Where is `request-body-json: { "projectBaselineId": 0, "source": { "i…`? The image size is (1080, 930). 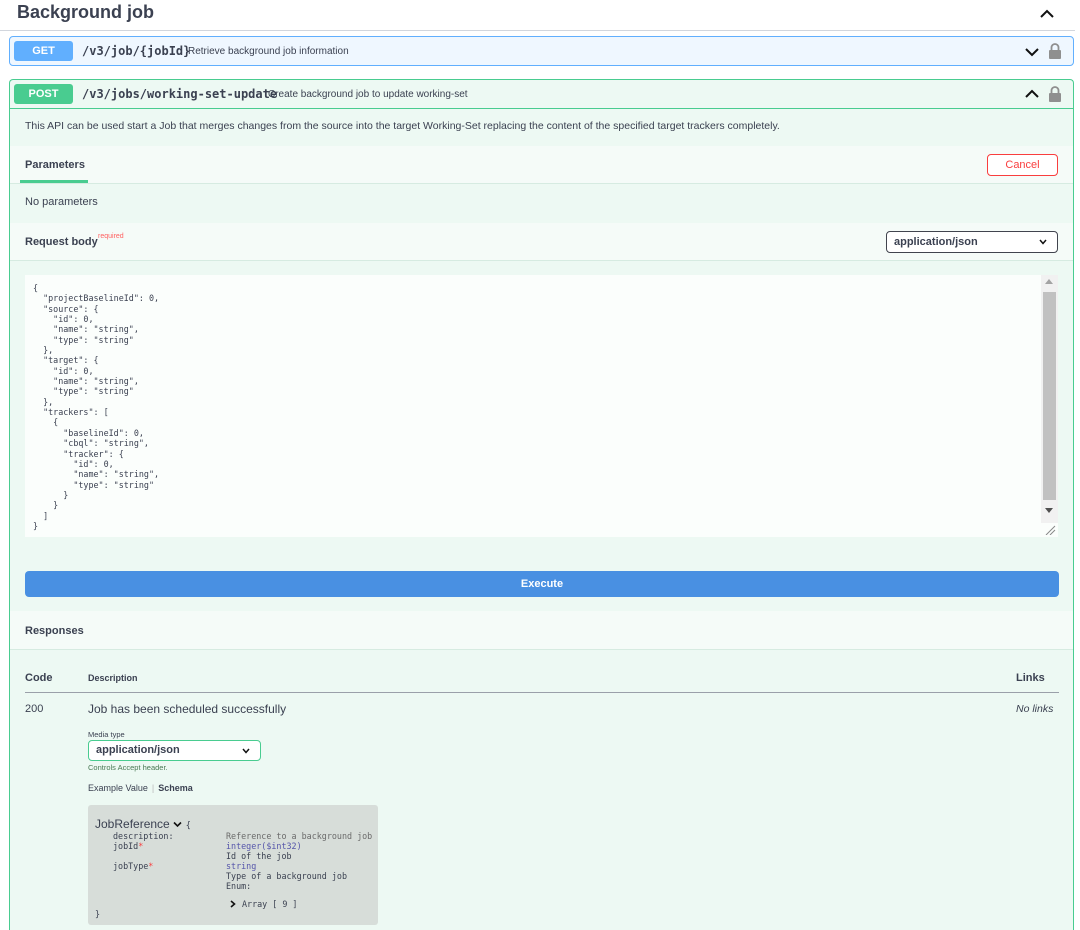
request-body-json: { "projectBaselineId": 0, "source": { "i… is located at coordinates (96, 407).